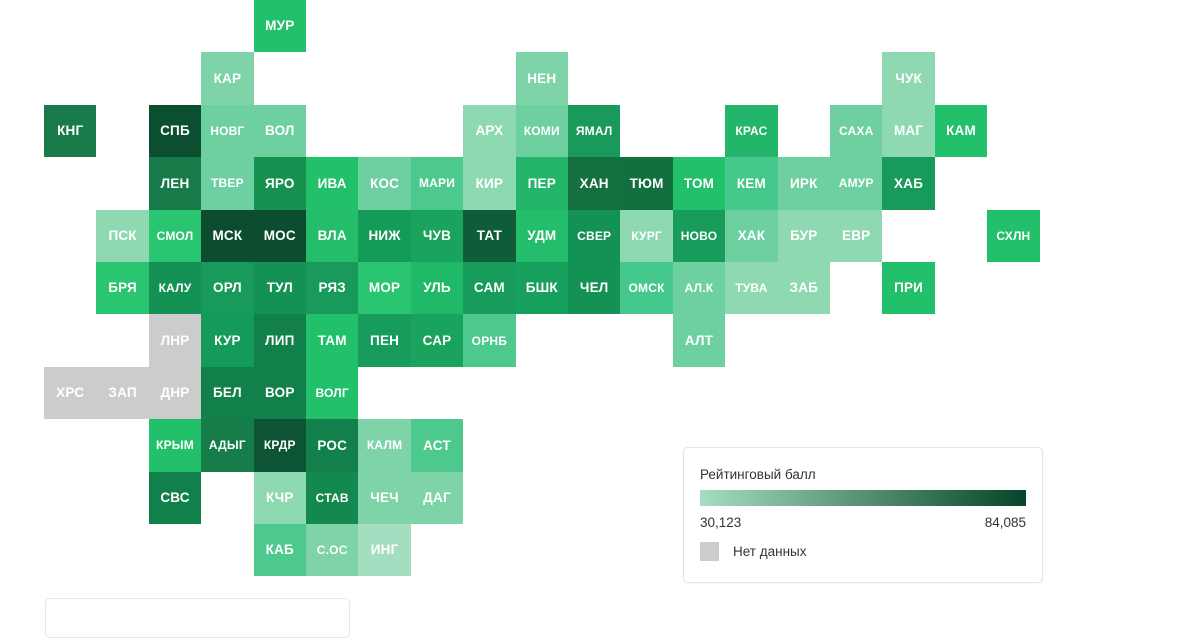 The width and height of the screenshot is (1198, 638). I want to click on map-tile-КУРГ: КУРГ, so click(646, 235).